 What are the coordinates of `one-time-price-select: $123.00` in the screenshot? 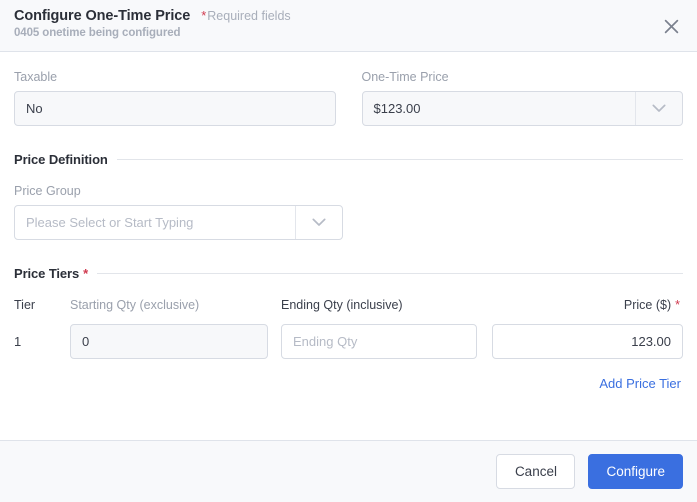 It's located at (522, 108).